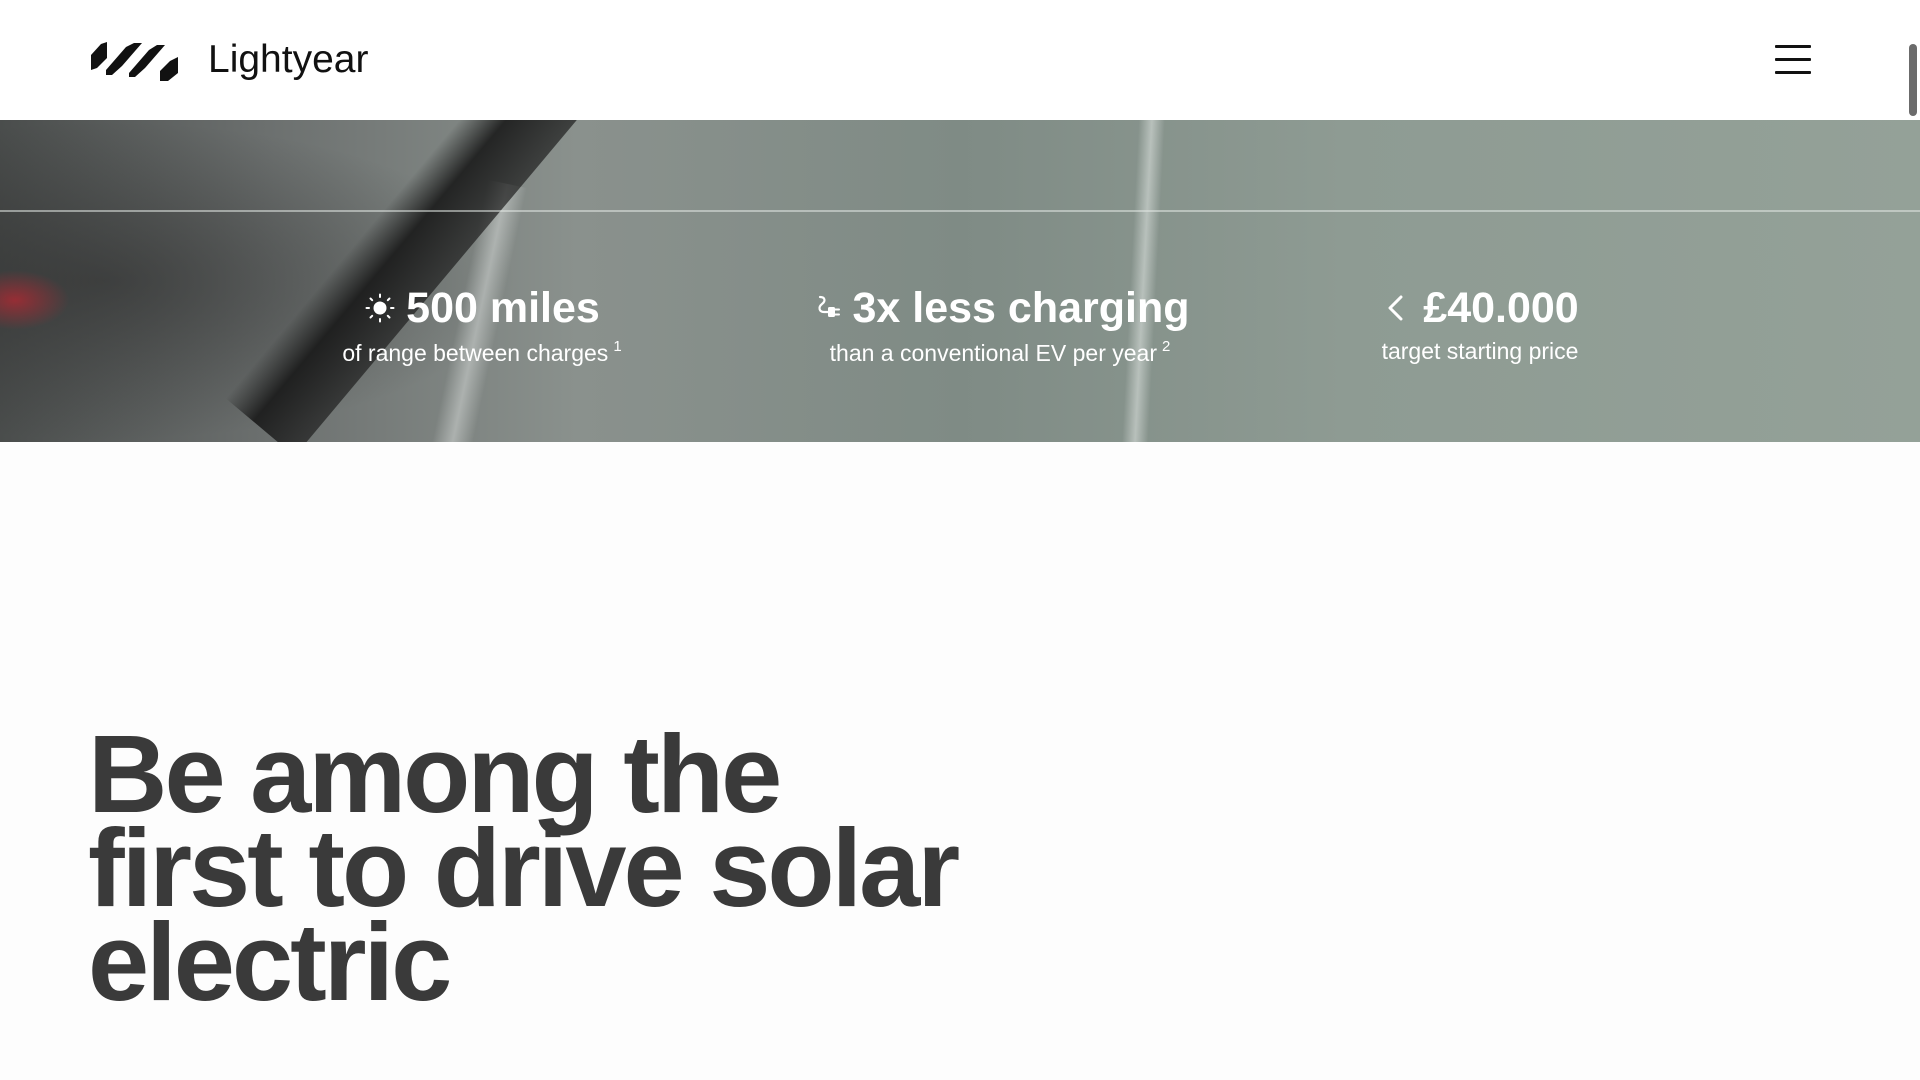 The width and height of the screenshot is (1920, 1080). What do you see at coordinates (1793, 72) in the screenshot?
I see `hamburger-menu-icon-line-bottom` at bounding box center [1793, 72].